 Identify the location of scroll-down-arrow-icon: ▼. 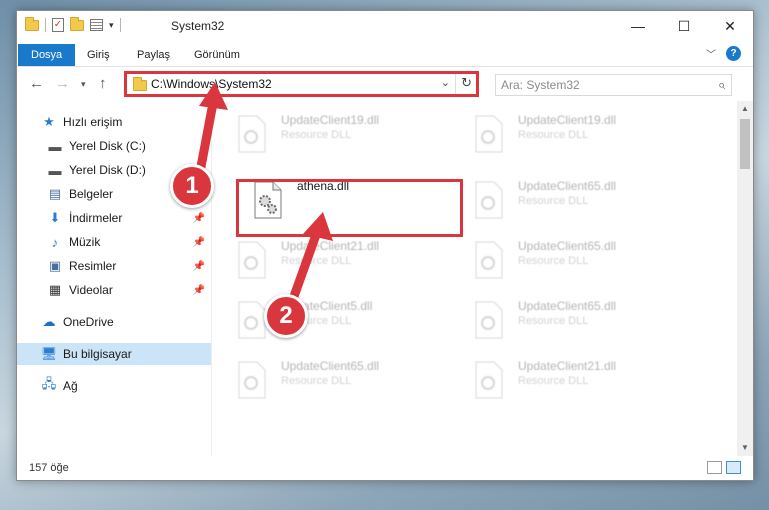
(745, 448).